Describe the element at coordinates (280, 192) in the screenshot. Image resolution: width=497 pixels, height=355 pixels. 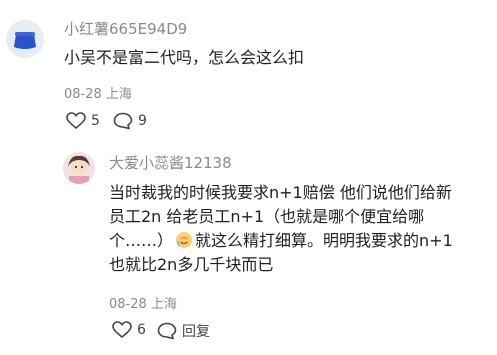
I see `reply-line: 当时裁我的时候我要求n+1赔偿 他们说他们给新` at that location.